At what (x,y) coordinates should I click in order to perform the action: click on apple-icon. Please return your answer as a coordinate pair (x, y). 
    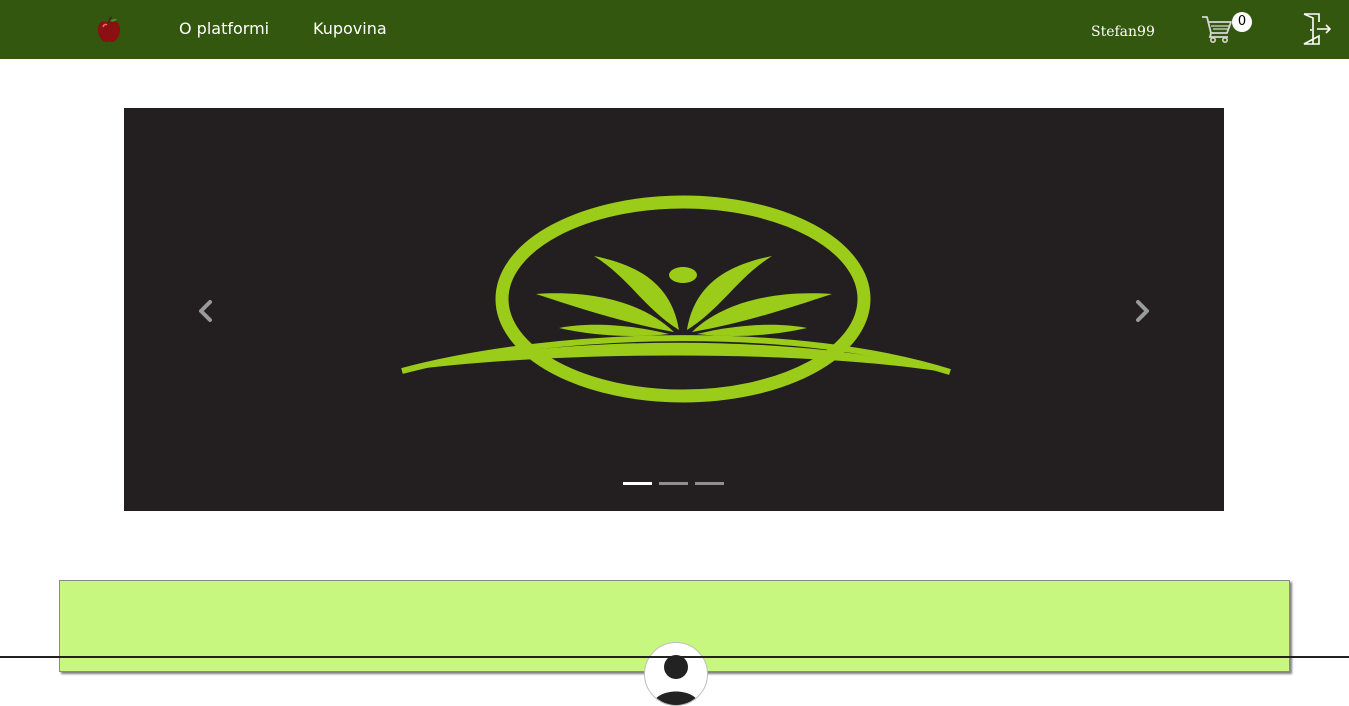
    Looking at the image, I should click on (109, 30).